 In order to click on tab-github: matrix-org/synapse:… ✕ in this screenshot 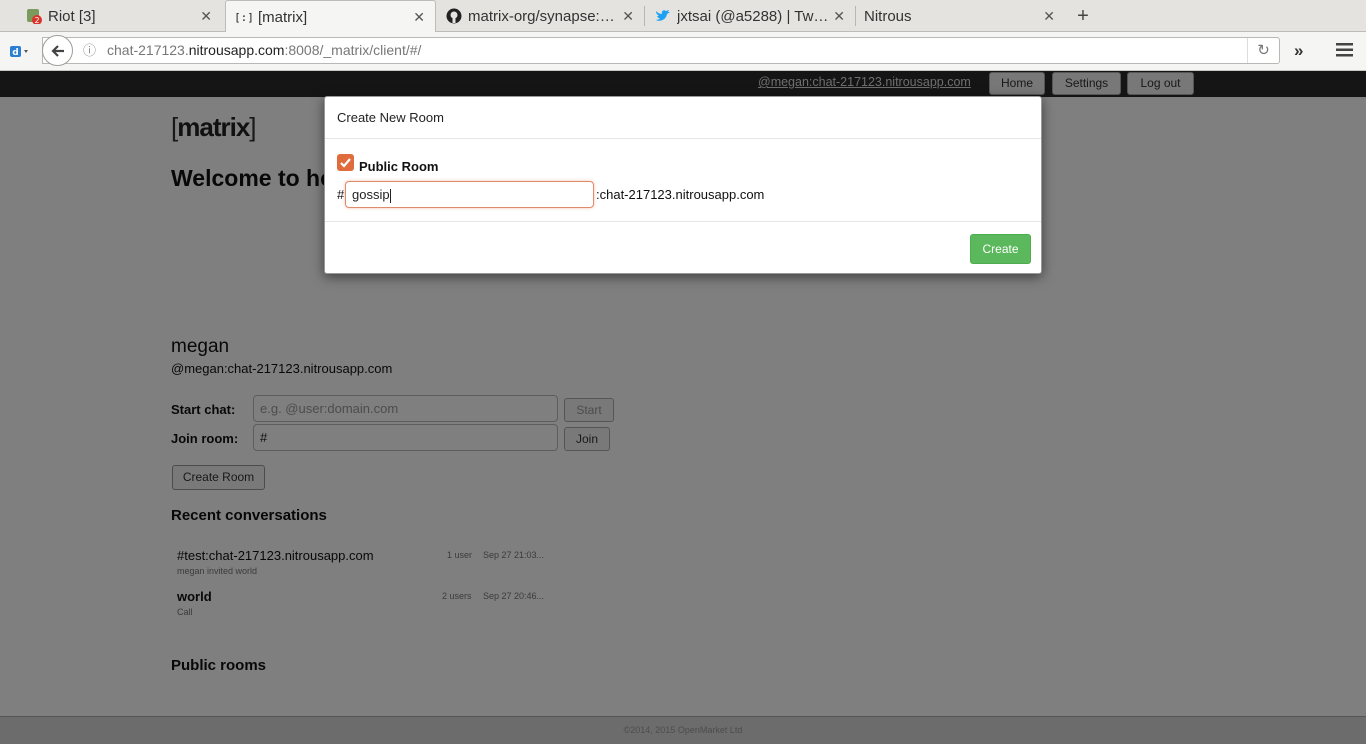, I will do `click(540, 16)`.